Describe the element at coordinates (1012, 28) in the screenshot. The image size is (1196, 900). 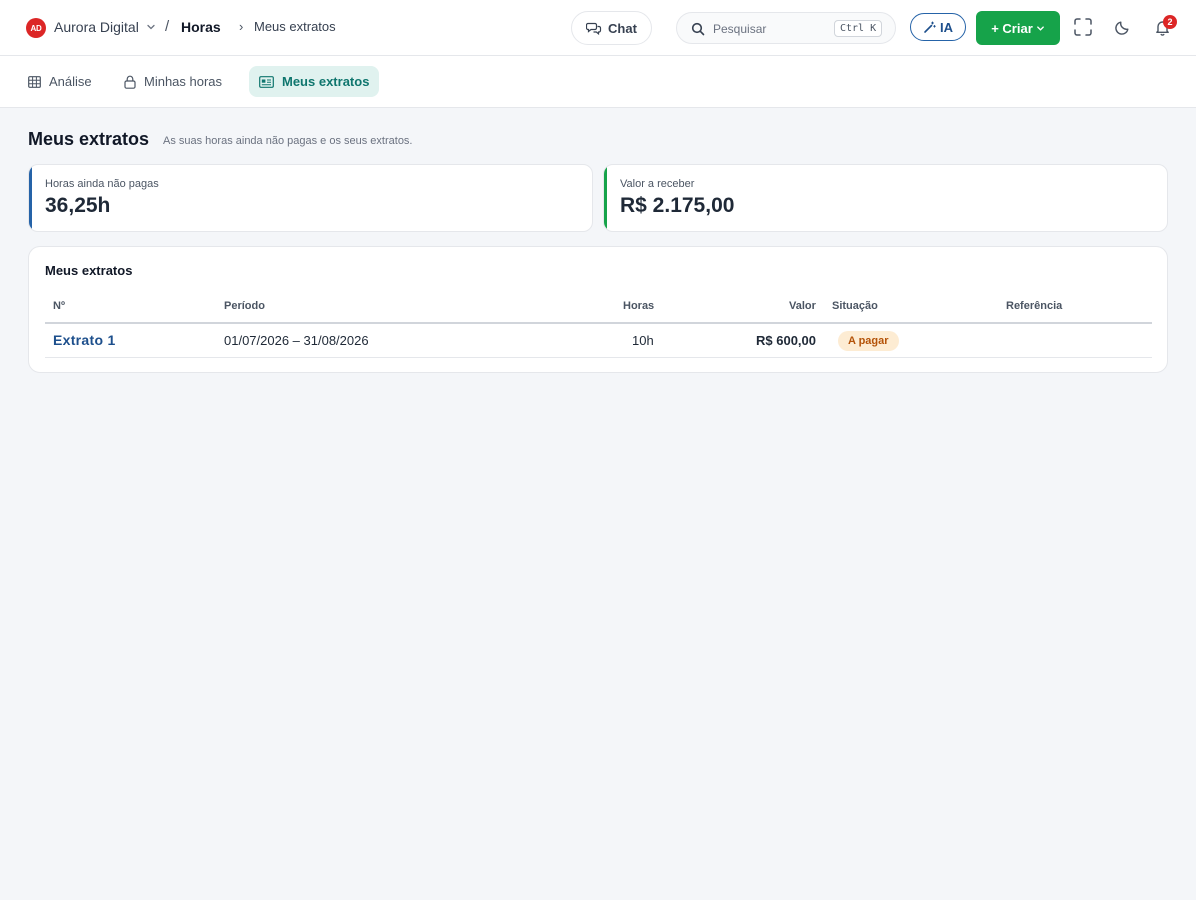
I see `create-button-label: + Criar` at that location.